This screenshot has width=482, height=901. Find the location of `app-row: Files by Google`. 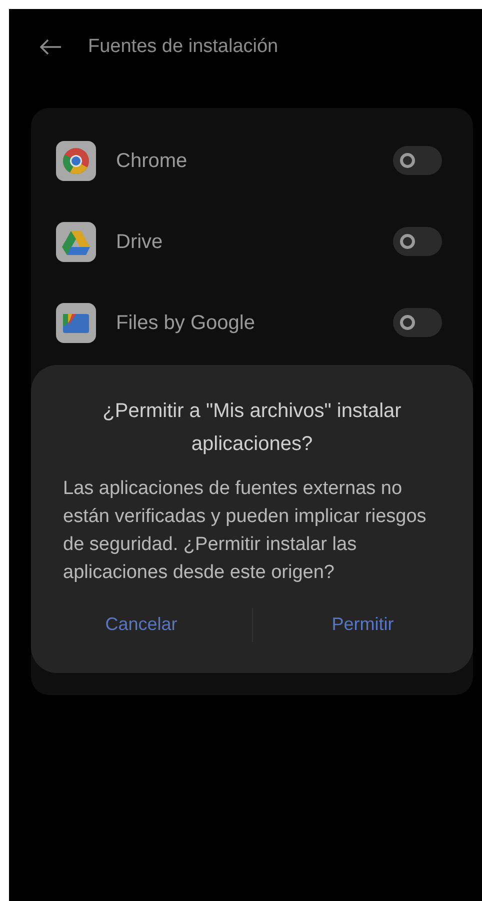

app-row: Files by Google is located at coordinates (252, 322).